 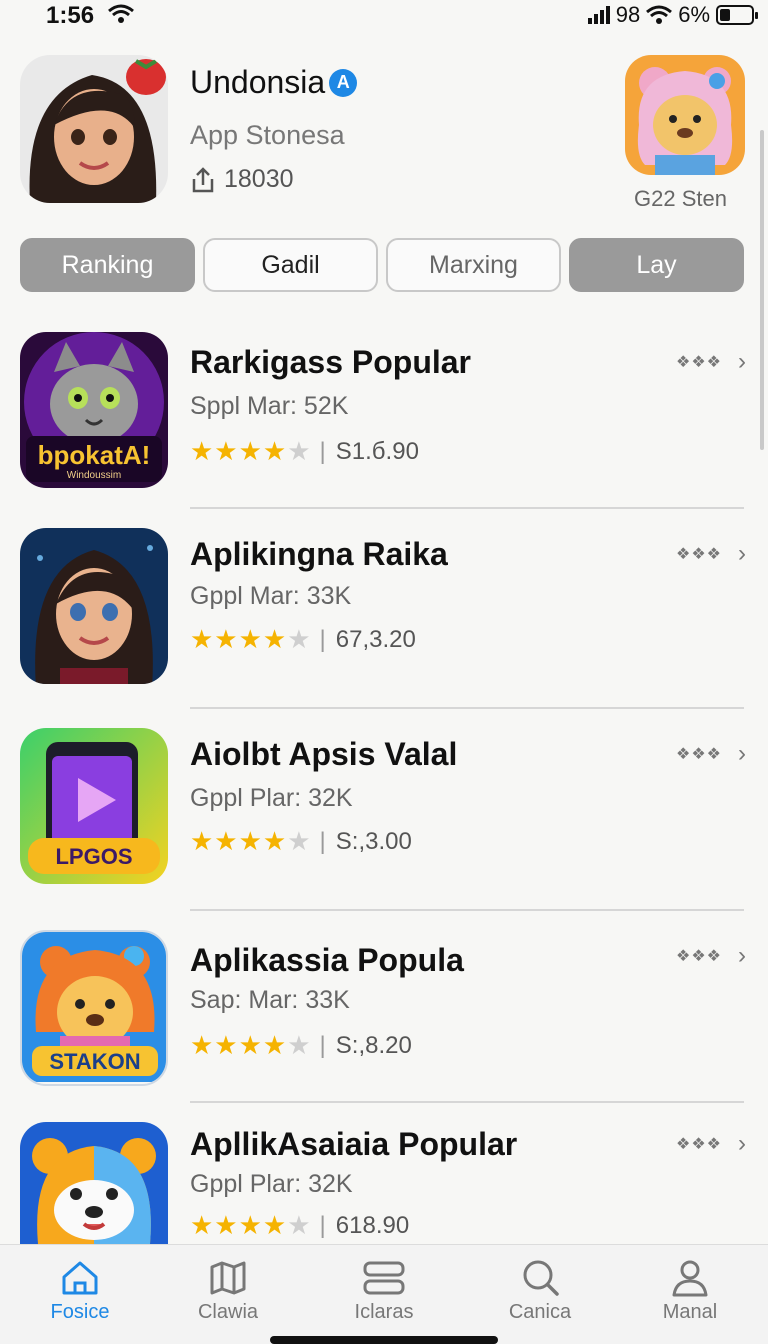 I want to click on app-rating: ★★★★★ | S:,8.20, so click(x=301, y=1045).